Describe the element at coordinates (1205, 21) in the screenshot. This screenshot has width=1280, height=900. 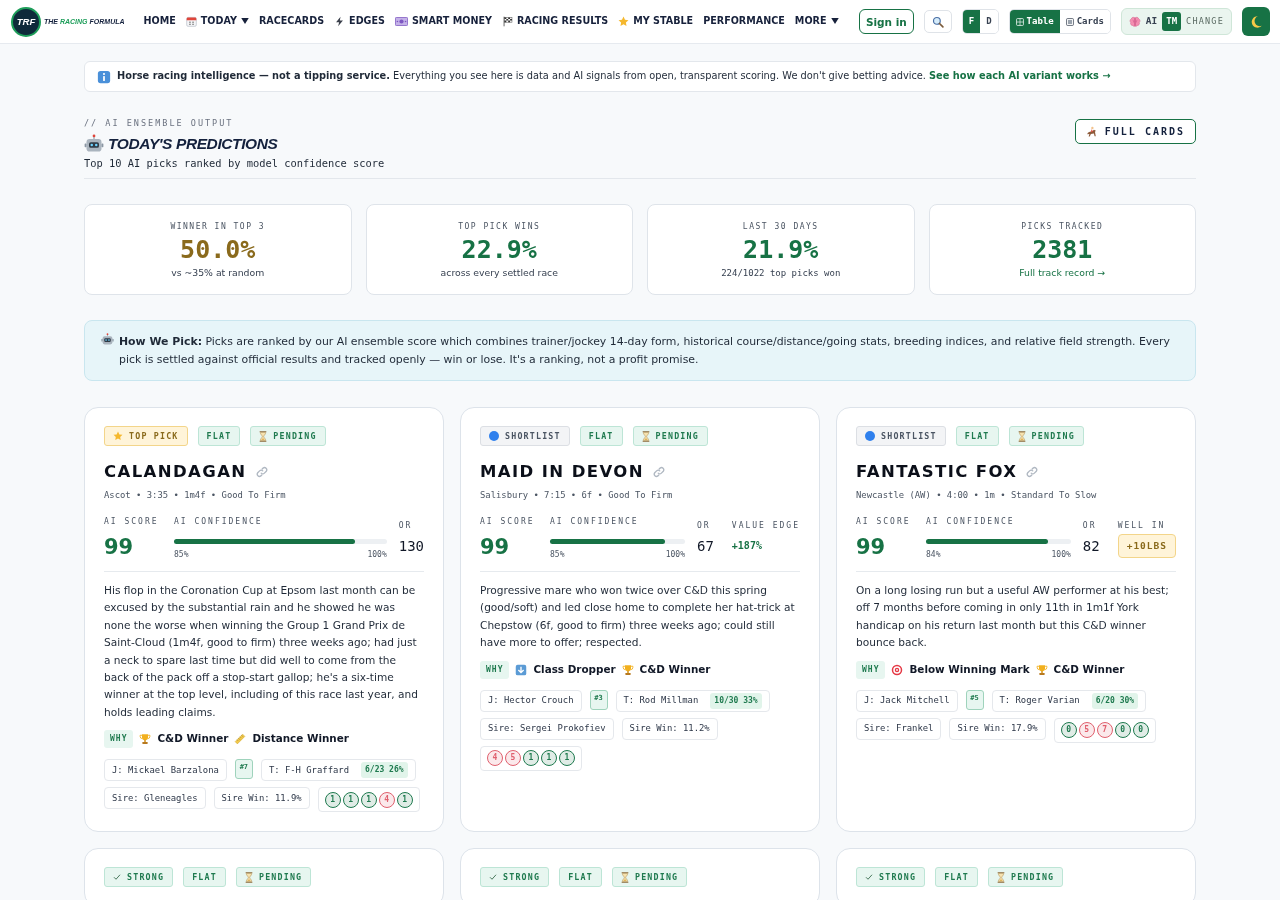
I see `change-link: CHANGE` at that location.